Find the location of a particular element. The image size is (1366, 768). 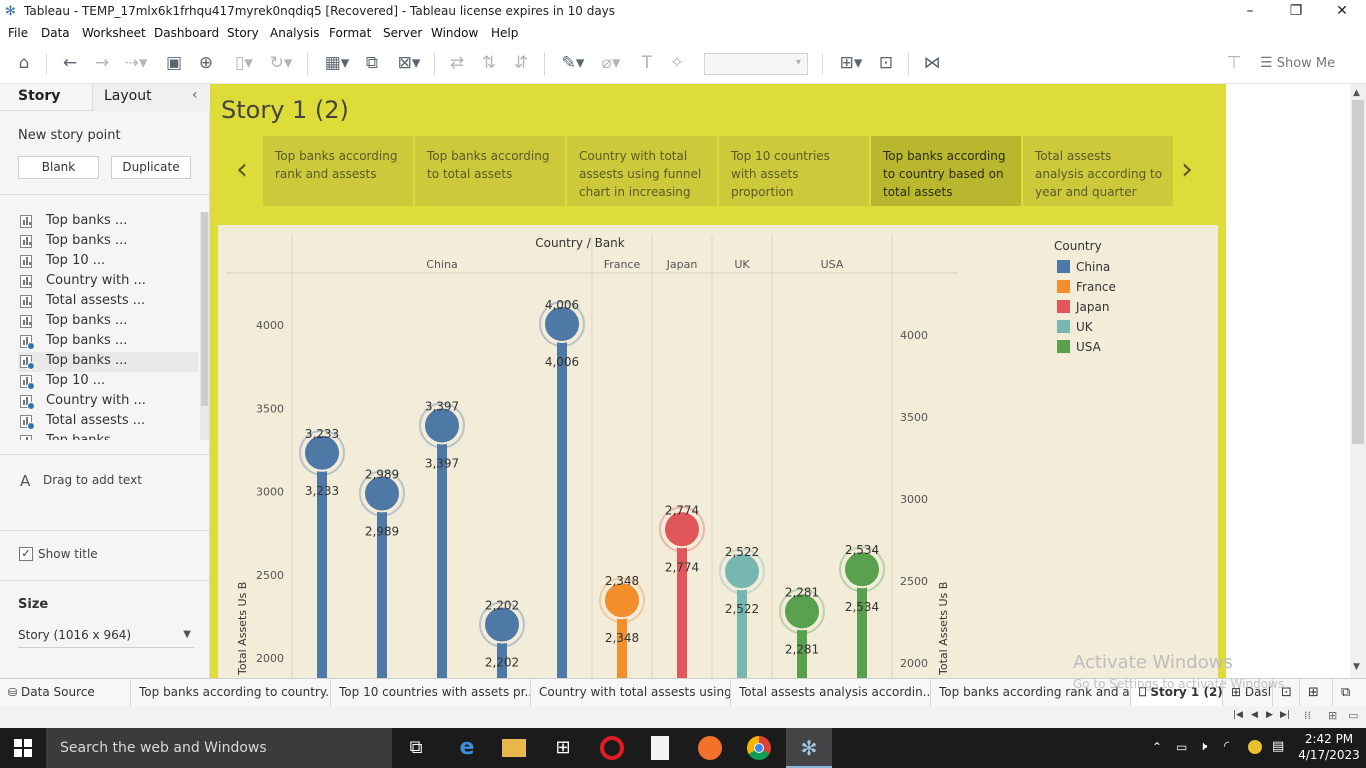

story-point-2: Top banks according to total assets is located at coordinates (490, 171).